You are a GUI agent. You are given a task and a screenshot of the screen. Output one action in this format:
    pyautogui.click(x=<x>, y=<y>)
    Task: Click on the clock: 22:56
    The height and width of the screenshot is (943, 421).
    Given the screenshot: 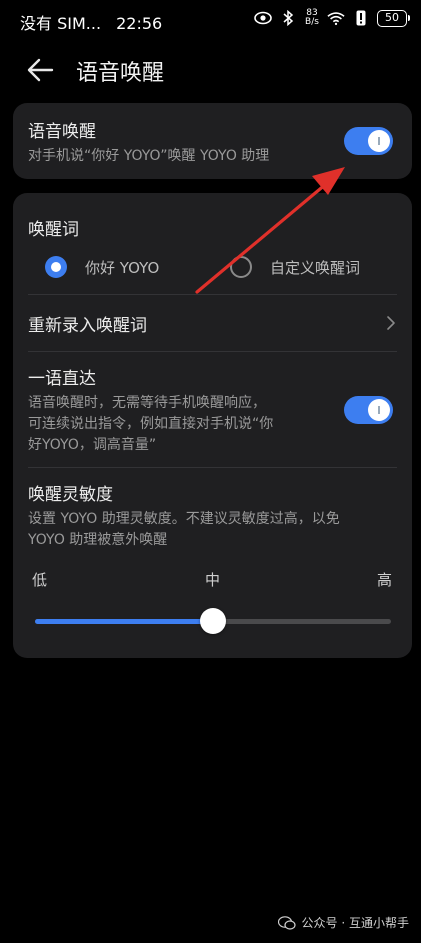 What is the action you would take?
    pyautogui.click(x=139, y=23)
    